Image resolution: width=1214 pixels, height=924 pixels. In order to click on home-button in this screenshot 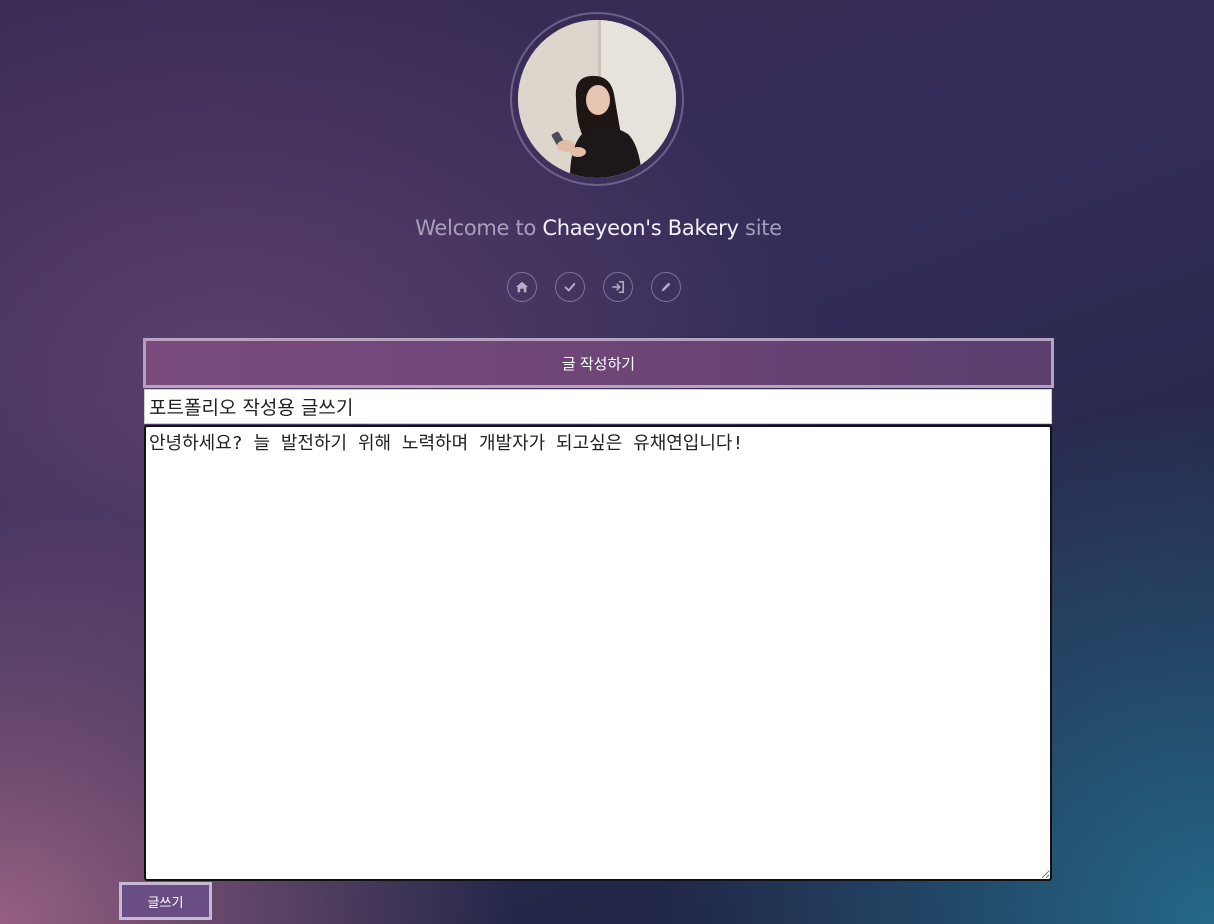, I will do `click(522, 287)`.